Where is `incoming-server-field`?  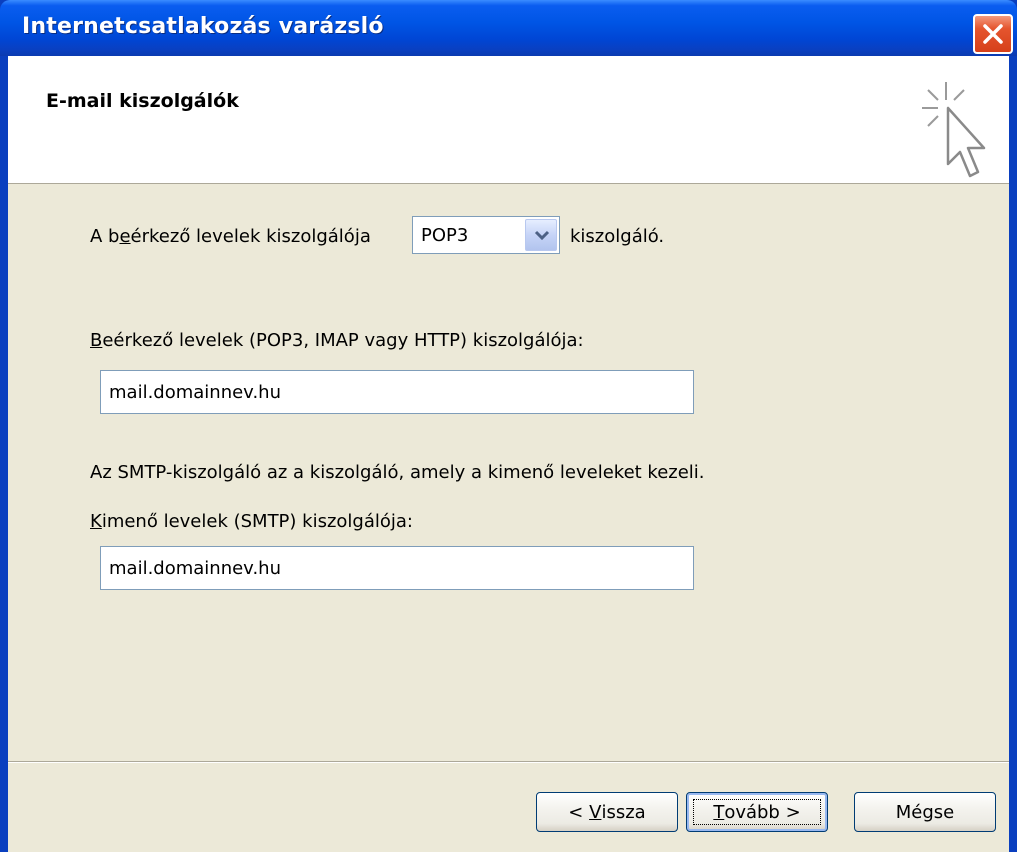 incoming-server-field is located at coordinates (397, 392).